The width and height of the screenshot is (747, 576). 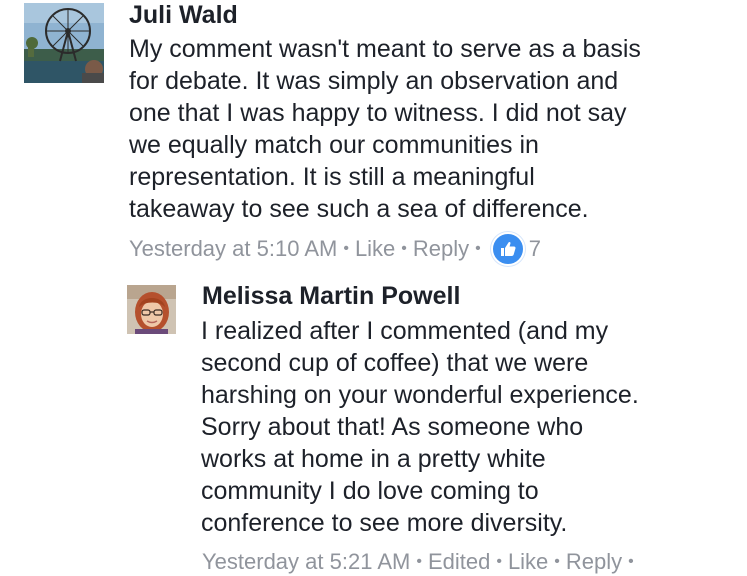 I want to click on comment-author: Juli Wald, so click(x=183, y=15).